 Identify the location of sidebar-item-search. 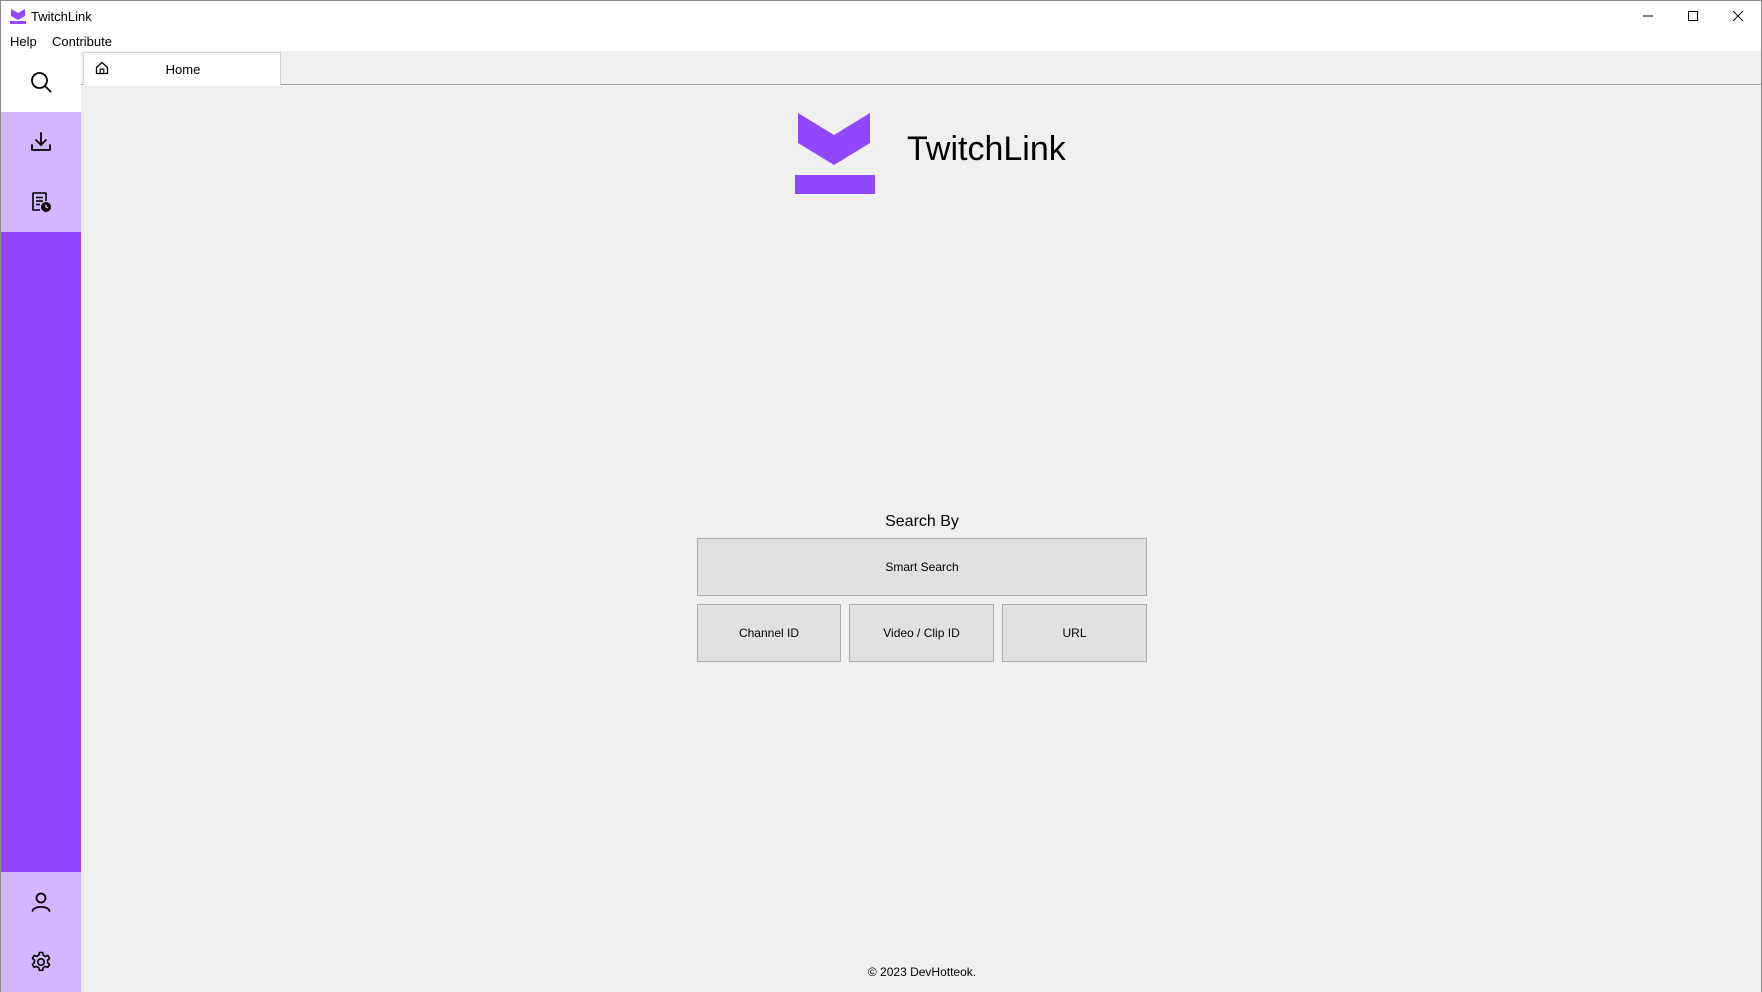
(41, 81).